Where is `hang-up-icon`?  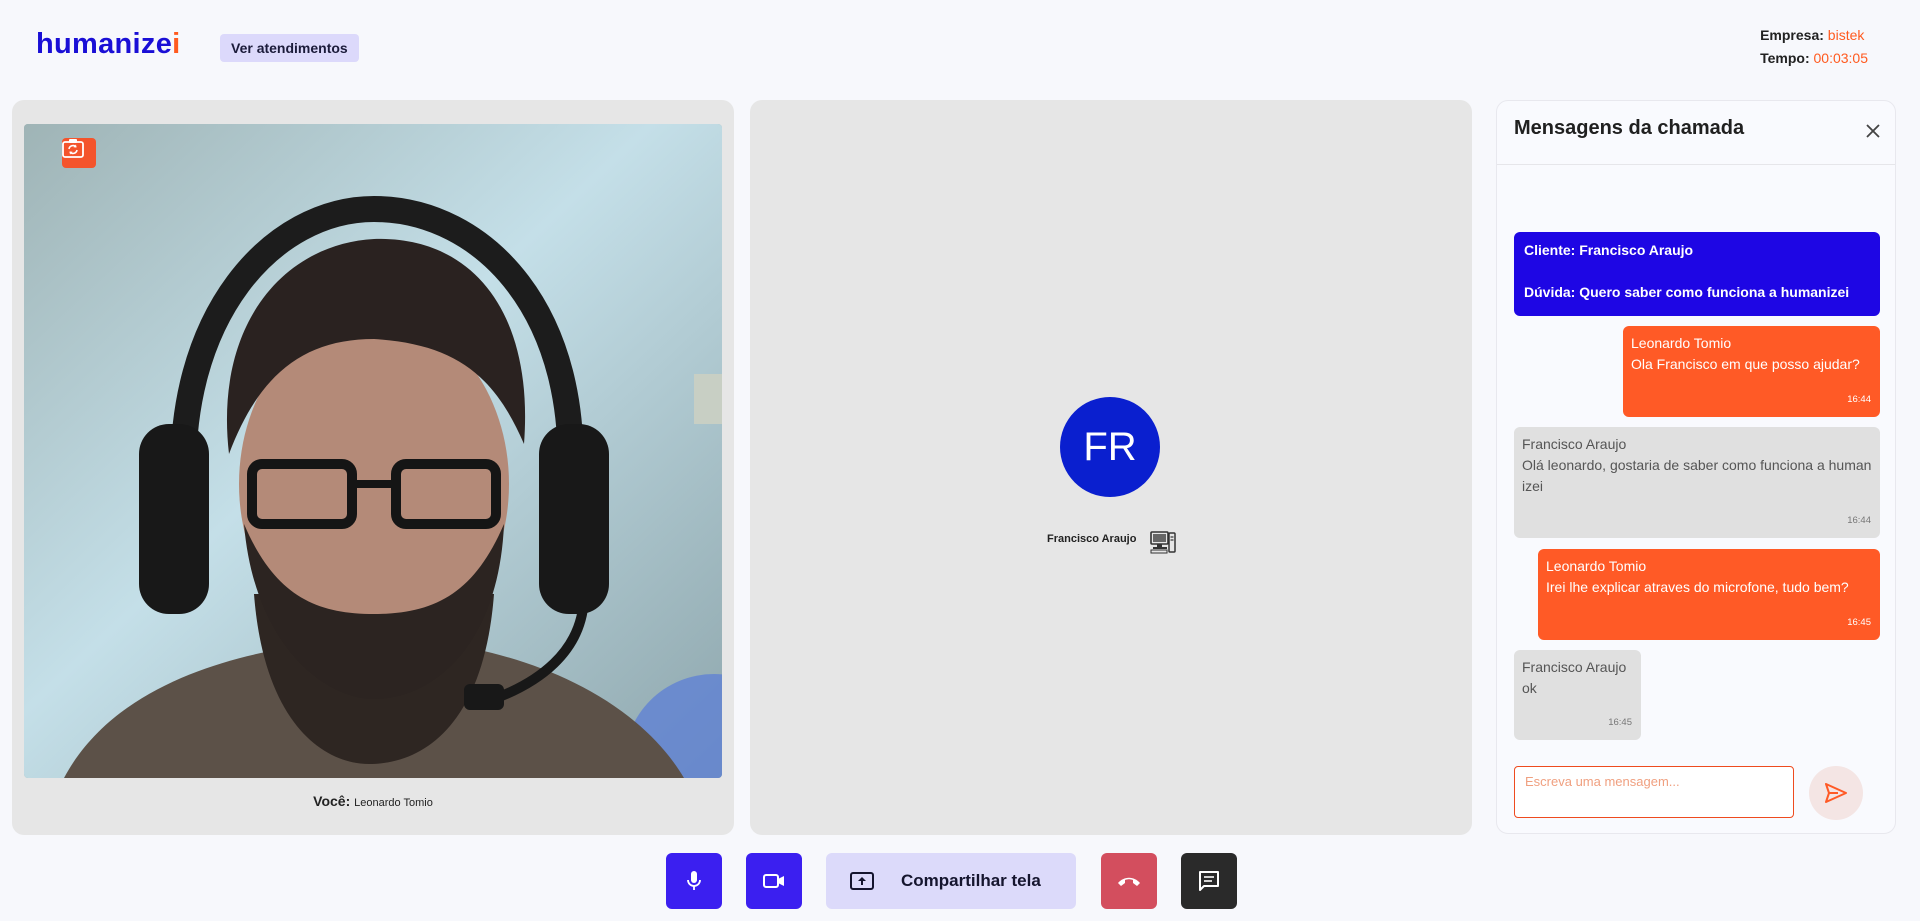
hang-up-icon is located at coordinates (1129, 881).